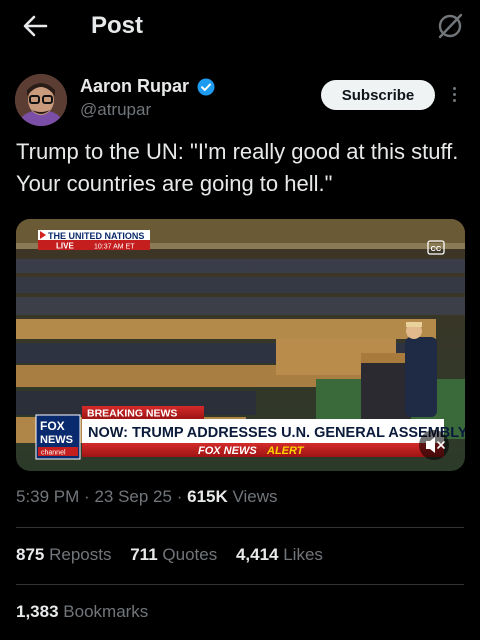  I want to click on verified-badge-icon, so click(206, 87).